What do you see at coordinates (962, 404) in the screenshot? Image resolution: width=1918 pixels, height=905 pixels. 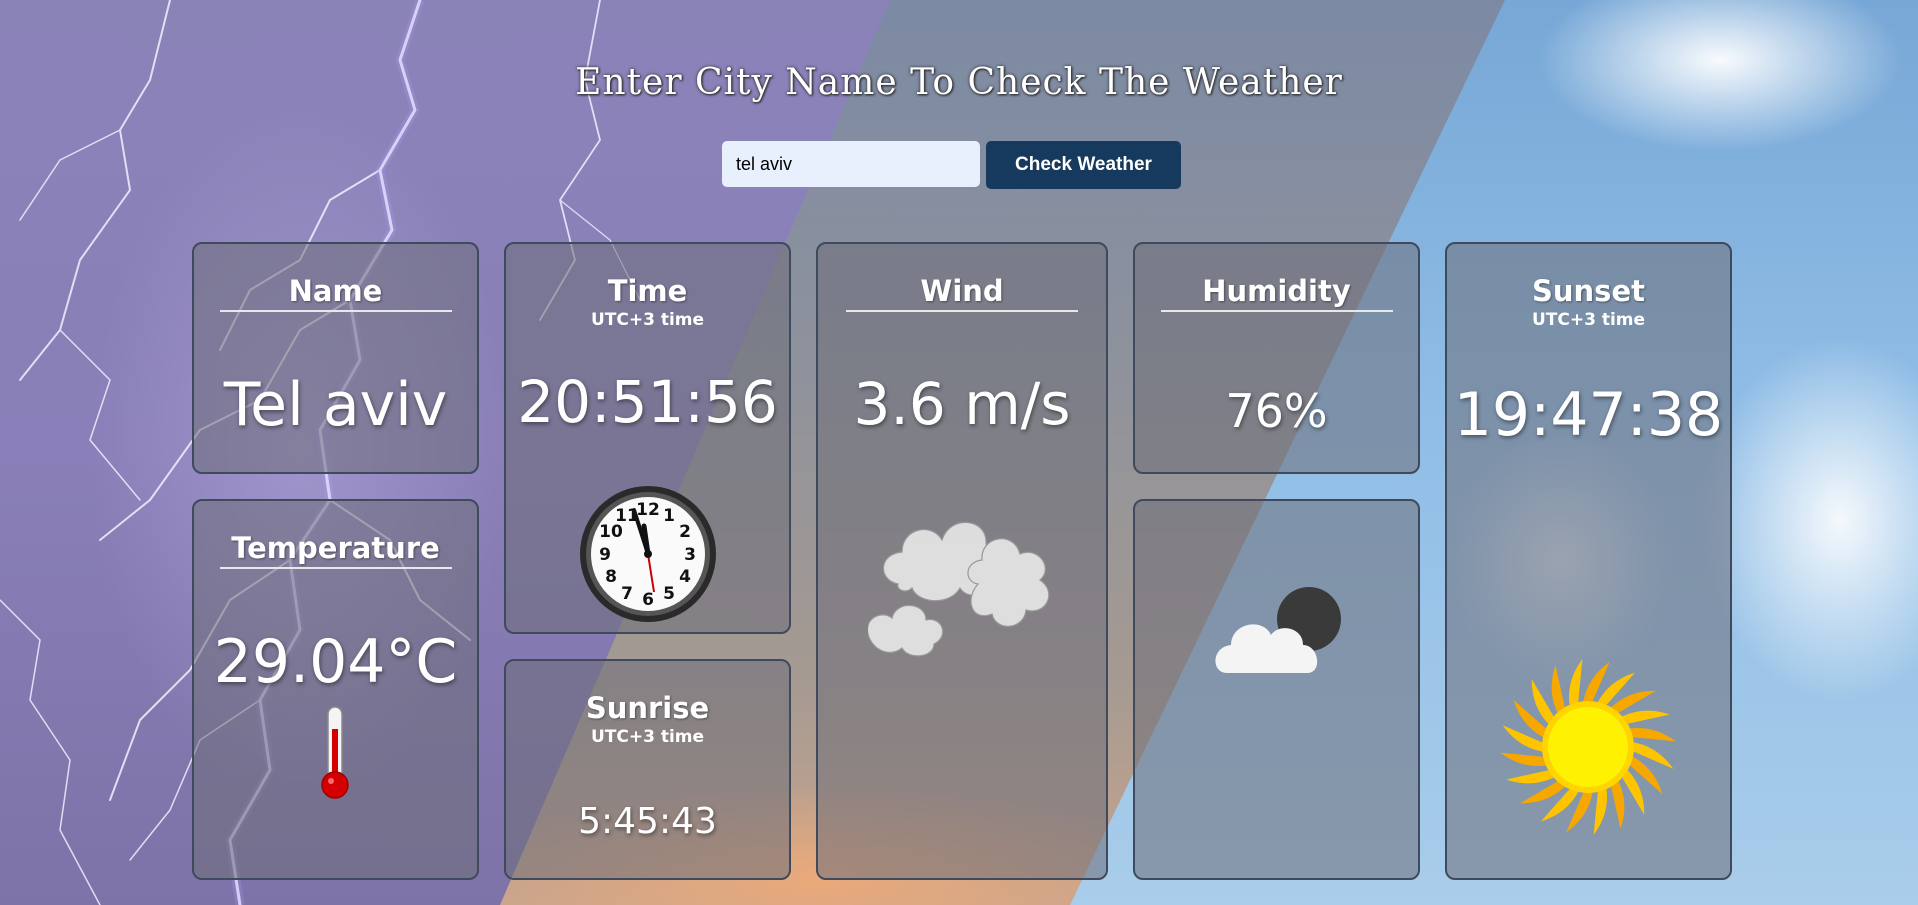 I see `wind-speed-value: 3.6 m/s` at bounding box center [962, 404].